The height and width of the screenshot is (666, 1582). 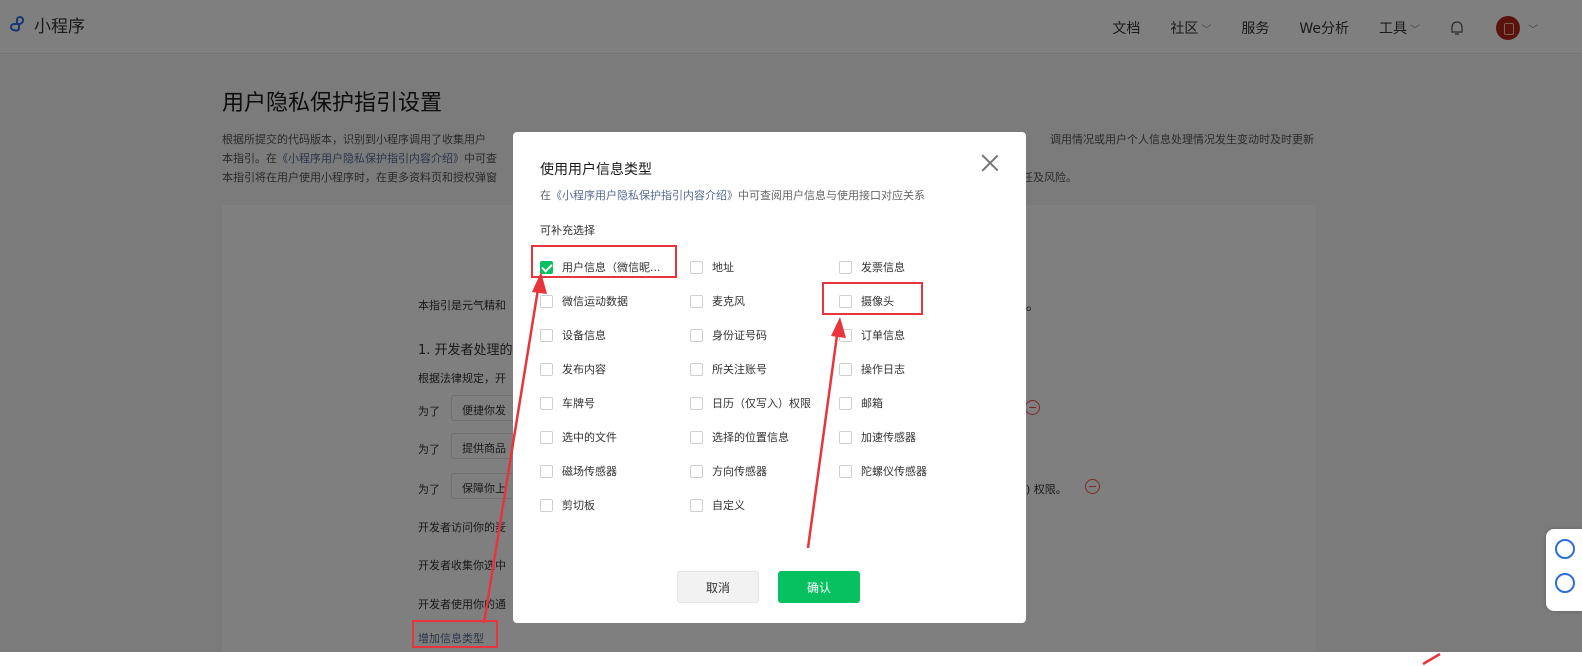 I want to click on dialog-title: 使用用户信息类型, so click(x=596, y=170).